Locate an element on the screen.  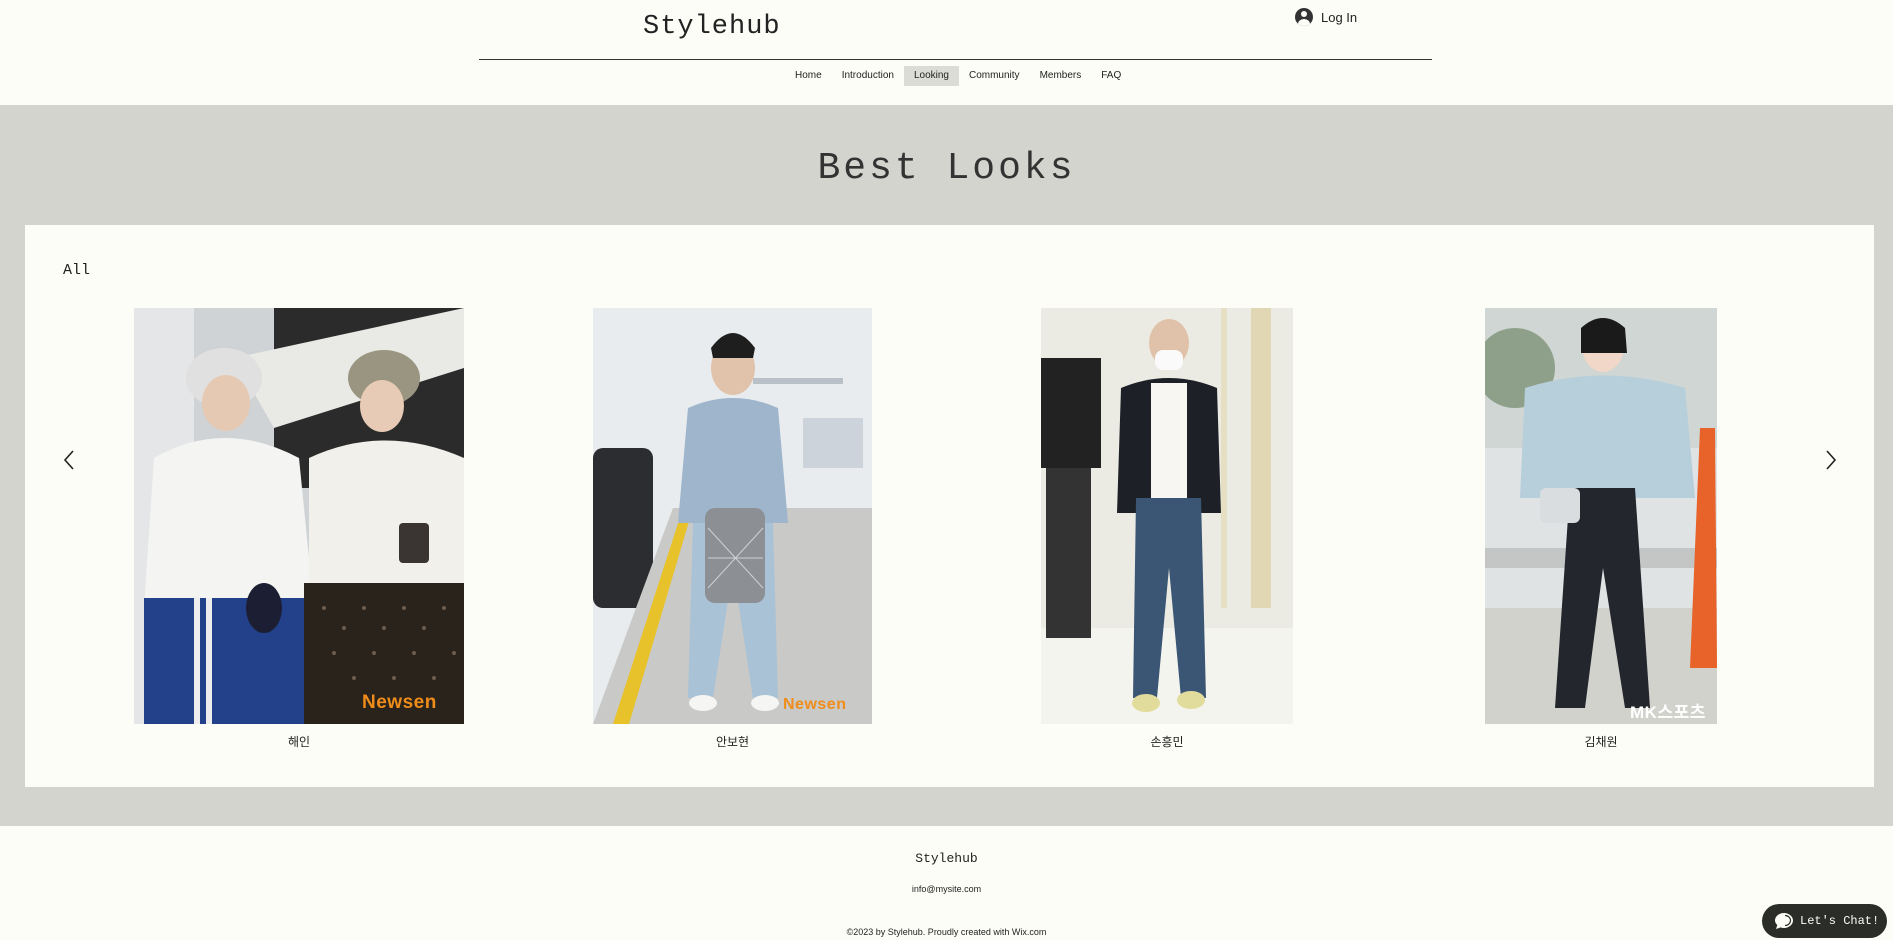
nav-item-looking: Looking is located at coordinates (931, 76).